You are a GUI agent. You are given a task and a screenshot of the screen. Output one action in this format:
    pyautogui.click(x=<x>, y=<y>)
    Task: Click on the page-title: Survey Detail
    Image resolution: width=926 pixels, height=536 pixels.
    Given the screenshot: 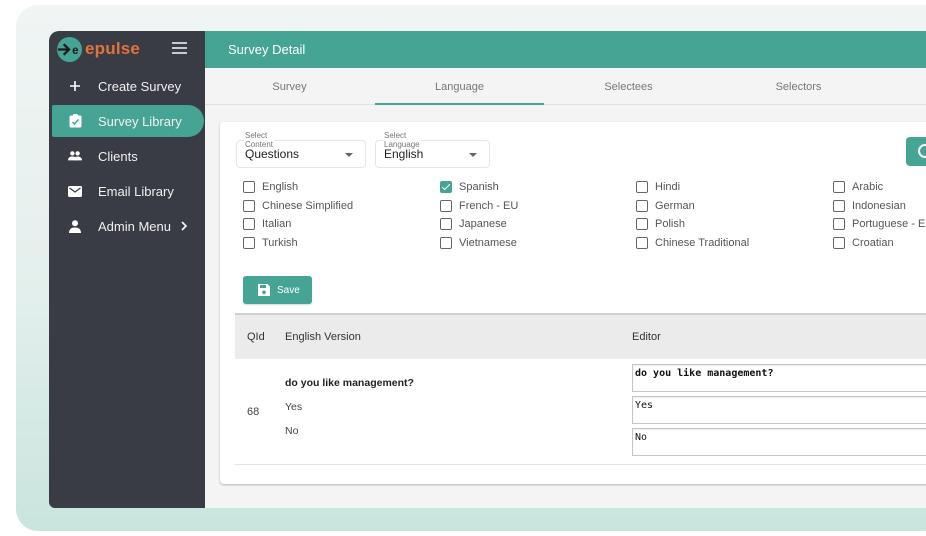 What is the action you would take?
    pyautogui.click(x=267, y=49)
    